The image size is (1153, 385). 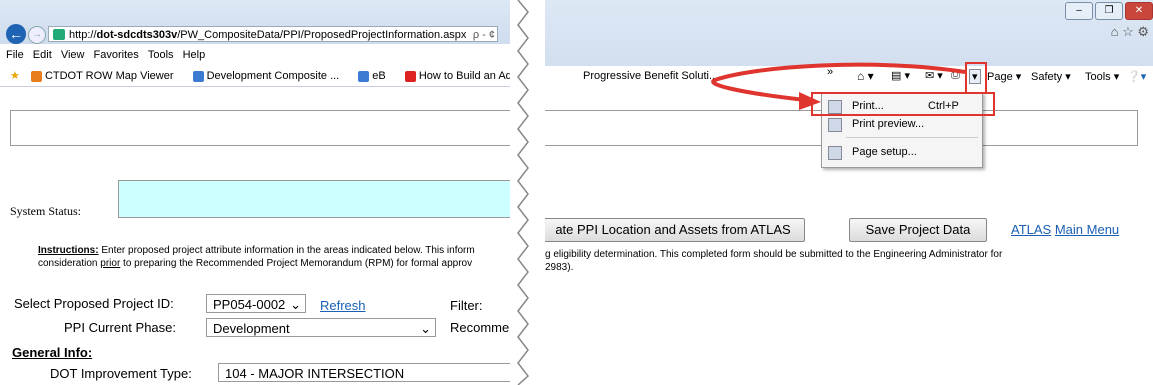 What do you see at coordinates (120, 327) in the screenshot?
I see `phase-label: PPI Current Phase:` at bounding box center [120, 327].